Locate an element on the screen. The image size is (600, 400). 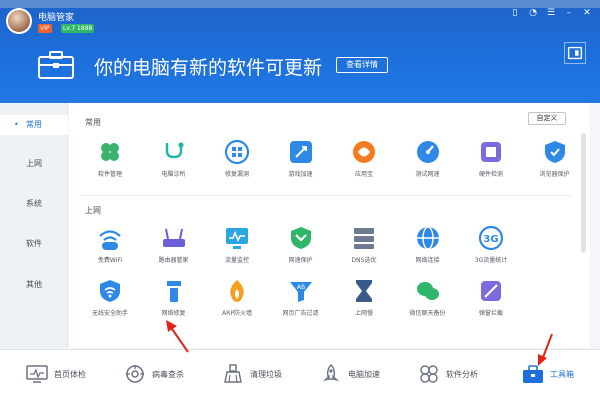
scrollbar is located at coordinates (583, 193).